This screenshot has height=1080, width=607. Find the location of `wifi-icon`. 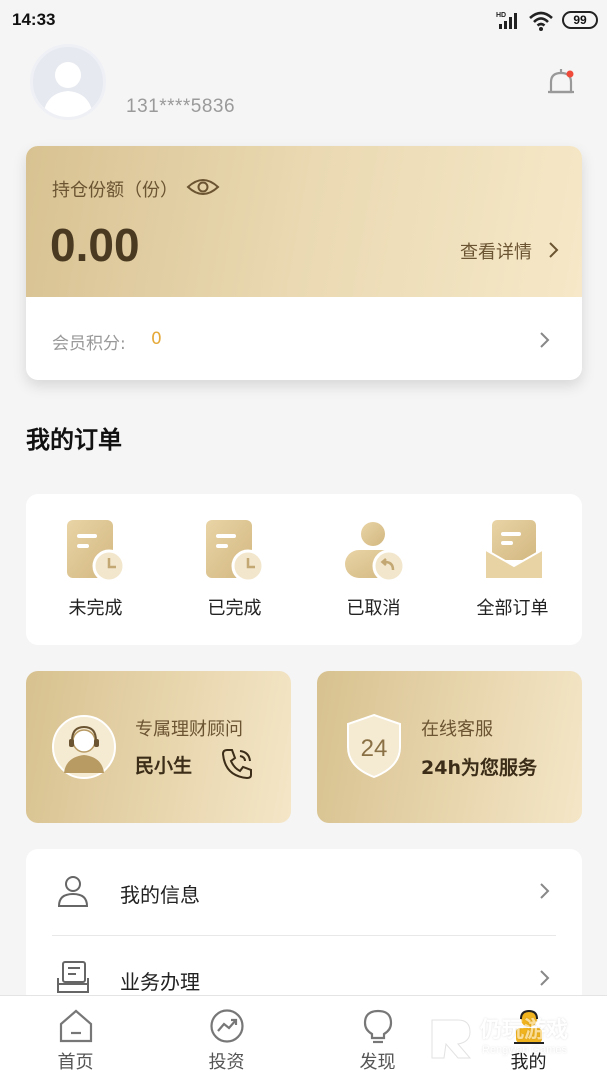

wifi-icon is located at coordinates (541, 21).